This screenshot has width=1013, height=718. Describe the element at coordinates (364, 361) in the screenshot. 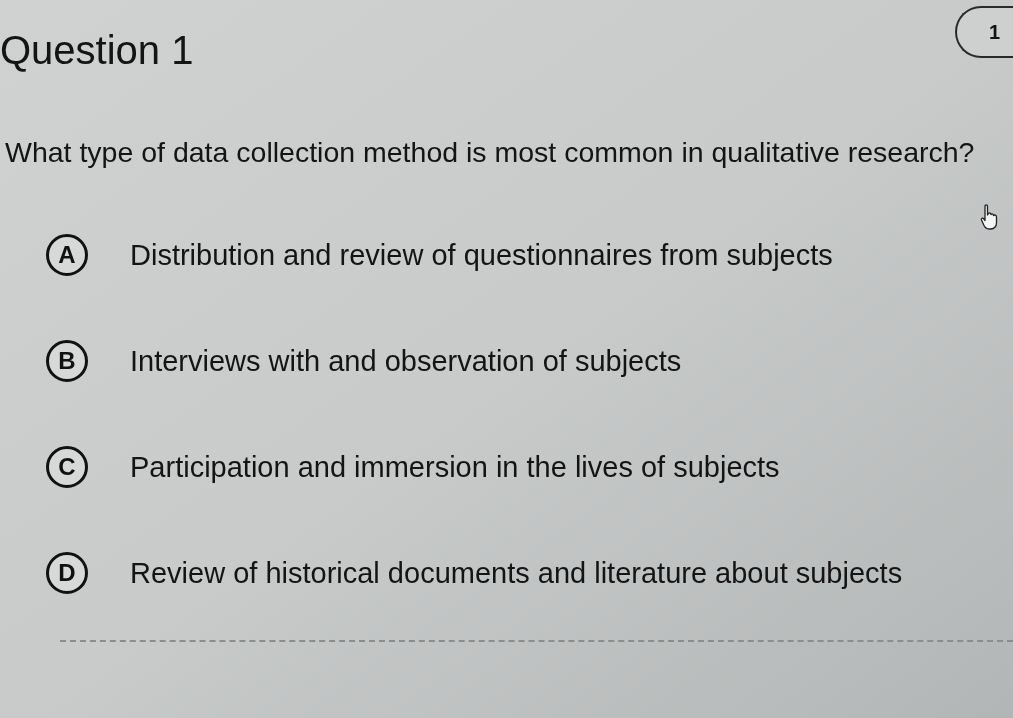

I see `answer-option: B Interviews with and observation of subjects` at that location.